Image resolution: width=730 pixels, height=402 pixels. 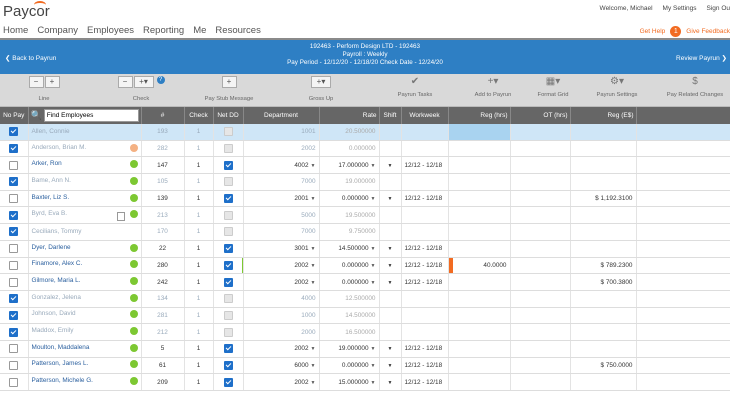 I want to click on rate-cell: 19.500000, so click(x=349, y=215).